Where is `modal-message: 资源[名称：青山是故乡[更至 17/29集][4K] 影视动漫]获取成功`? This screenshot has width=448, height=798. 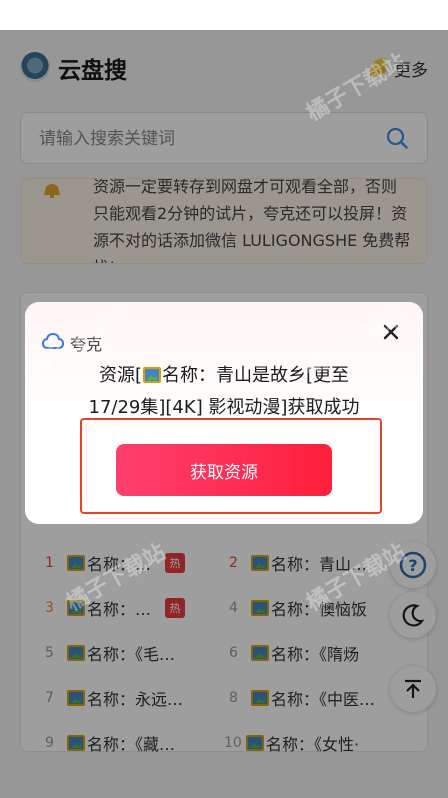 modal-message: 资源[名称：青山是故乡[更至 17/29集][4K] 影视动漫]获取成功 is located at coordinates (224, 392).